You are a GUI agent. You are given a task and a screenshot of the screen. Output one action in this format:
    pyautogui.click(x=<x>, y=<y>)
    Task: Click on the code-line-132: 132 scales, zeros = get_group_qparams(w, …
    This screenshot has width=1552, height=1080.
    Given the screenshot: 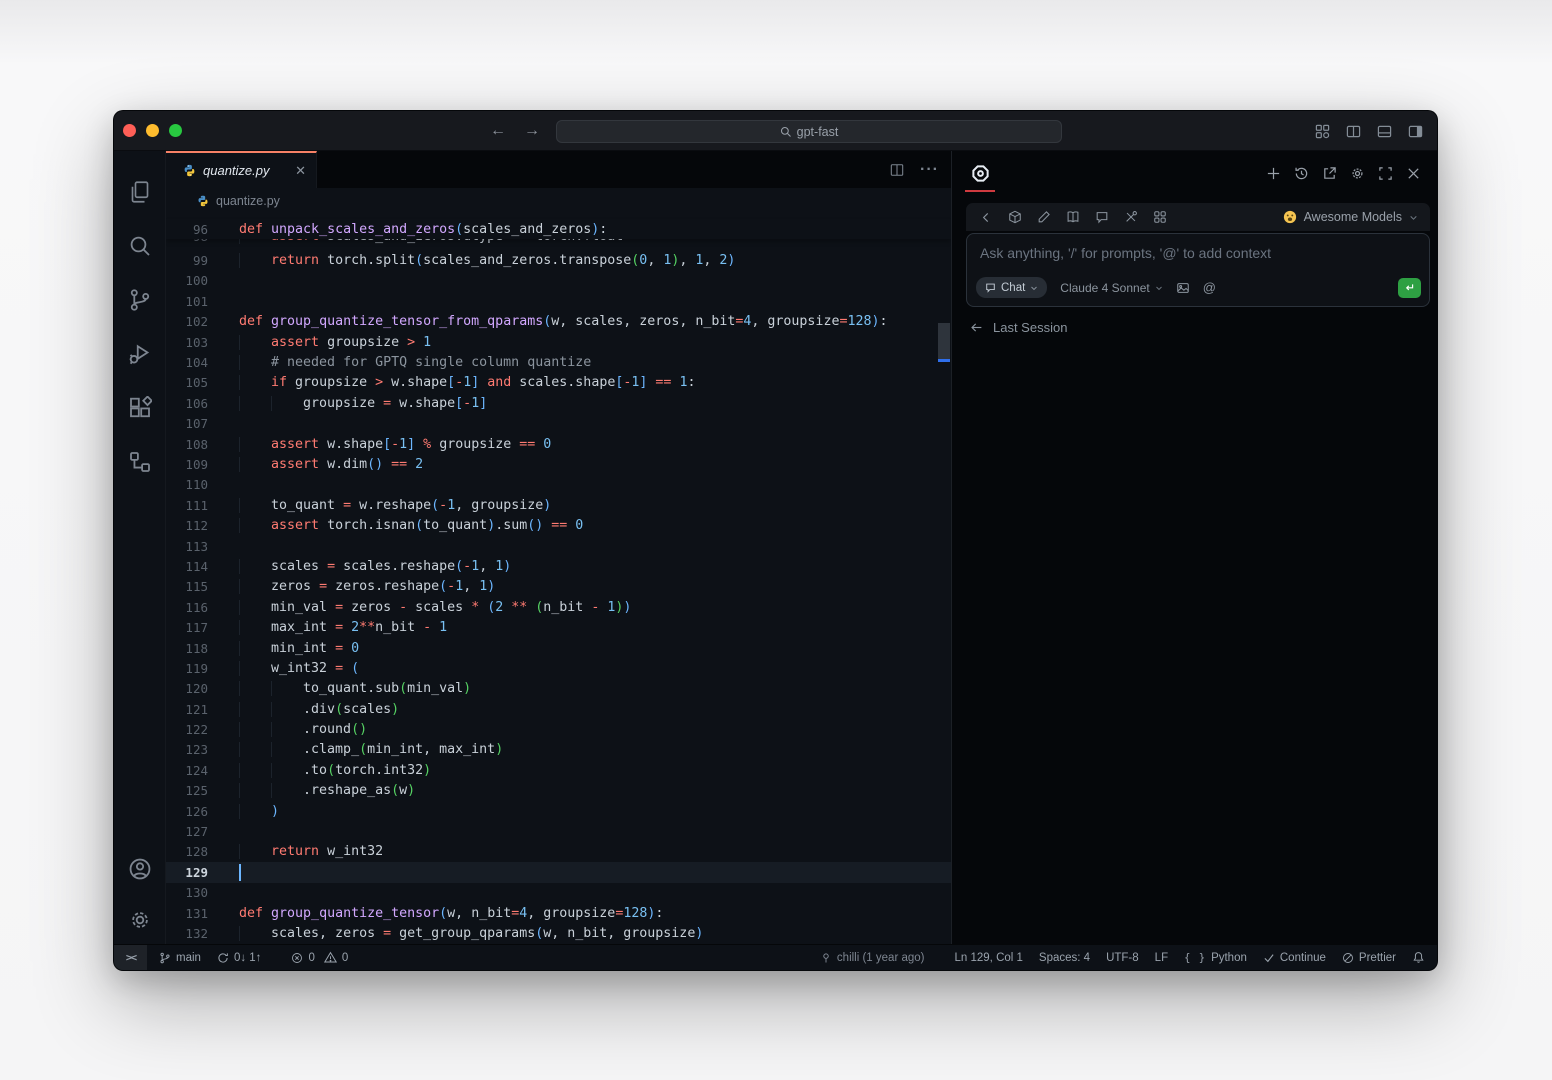 What is the action you would take?
    pyautogui.click(x=558, y=933)
    